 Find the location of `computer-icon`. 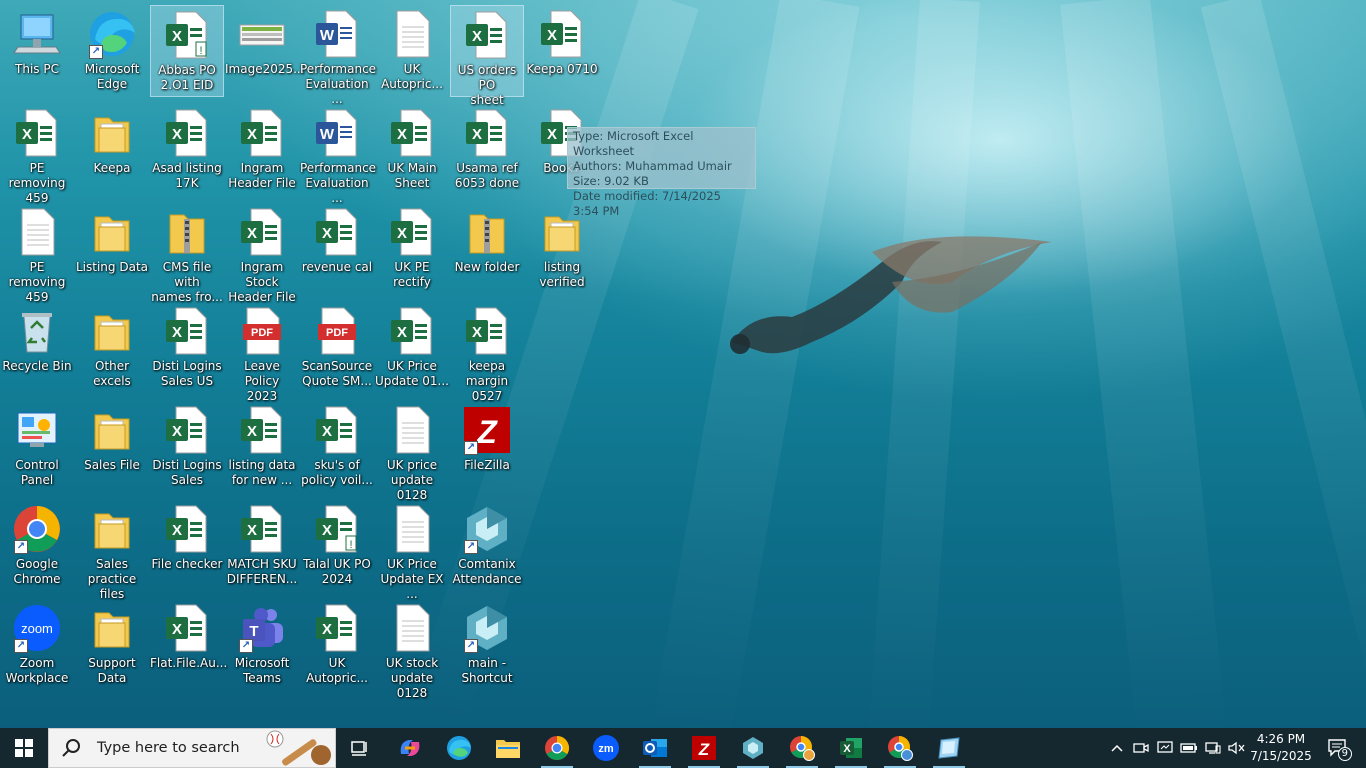

computer-icon is located at coordinates (37, 34).